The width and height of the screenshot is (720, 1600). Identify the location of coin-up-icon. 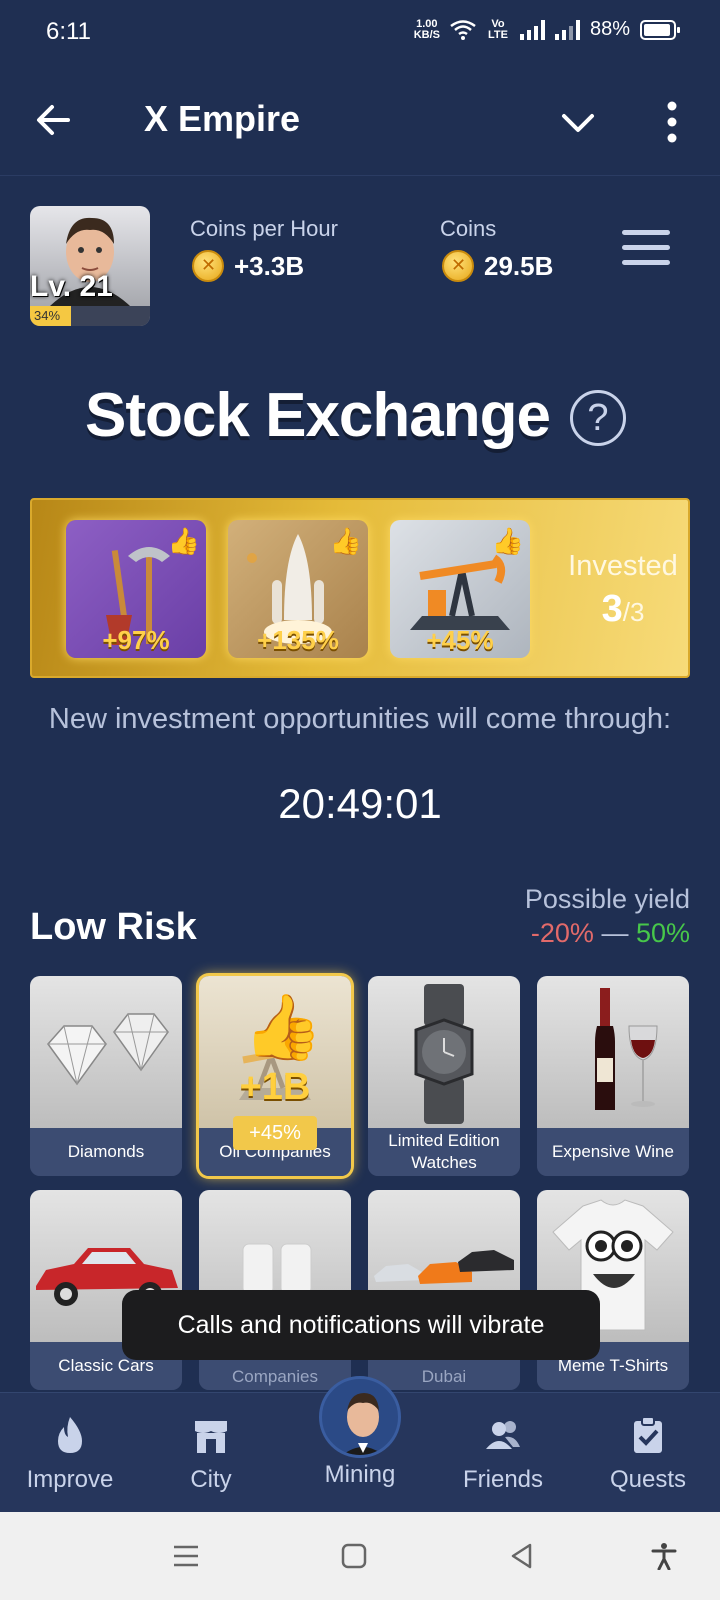
(208, 266).